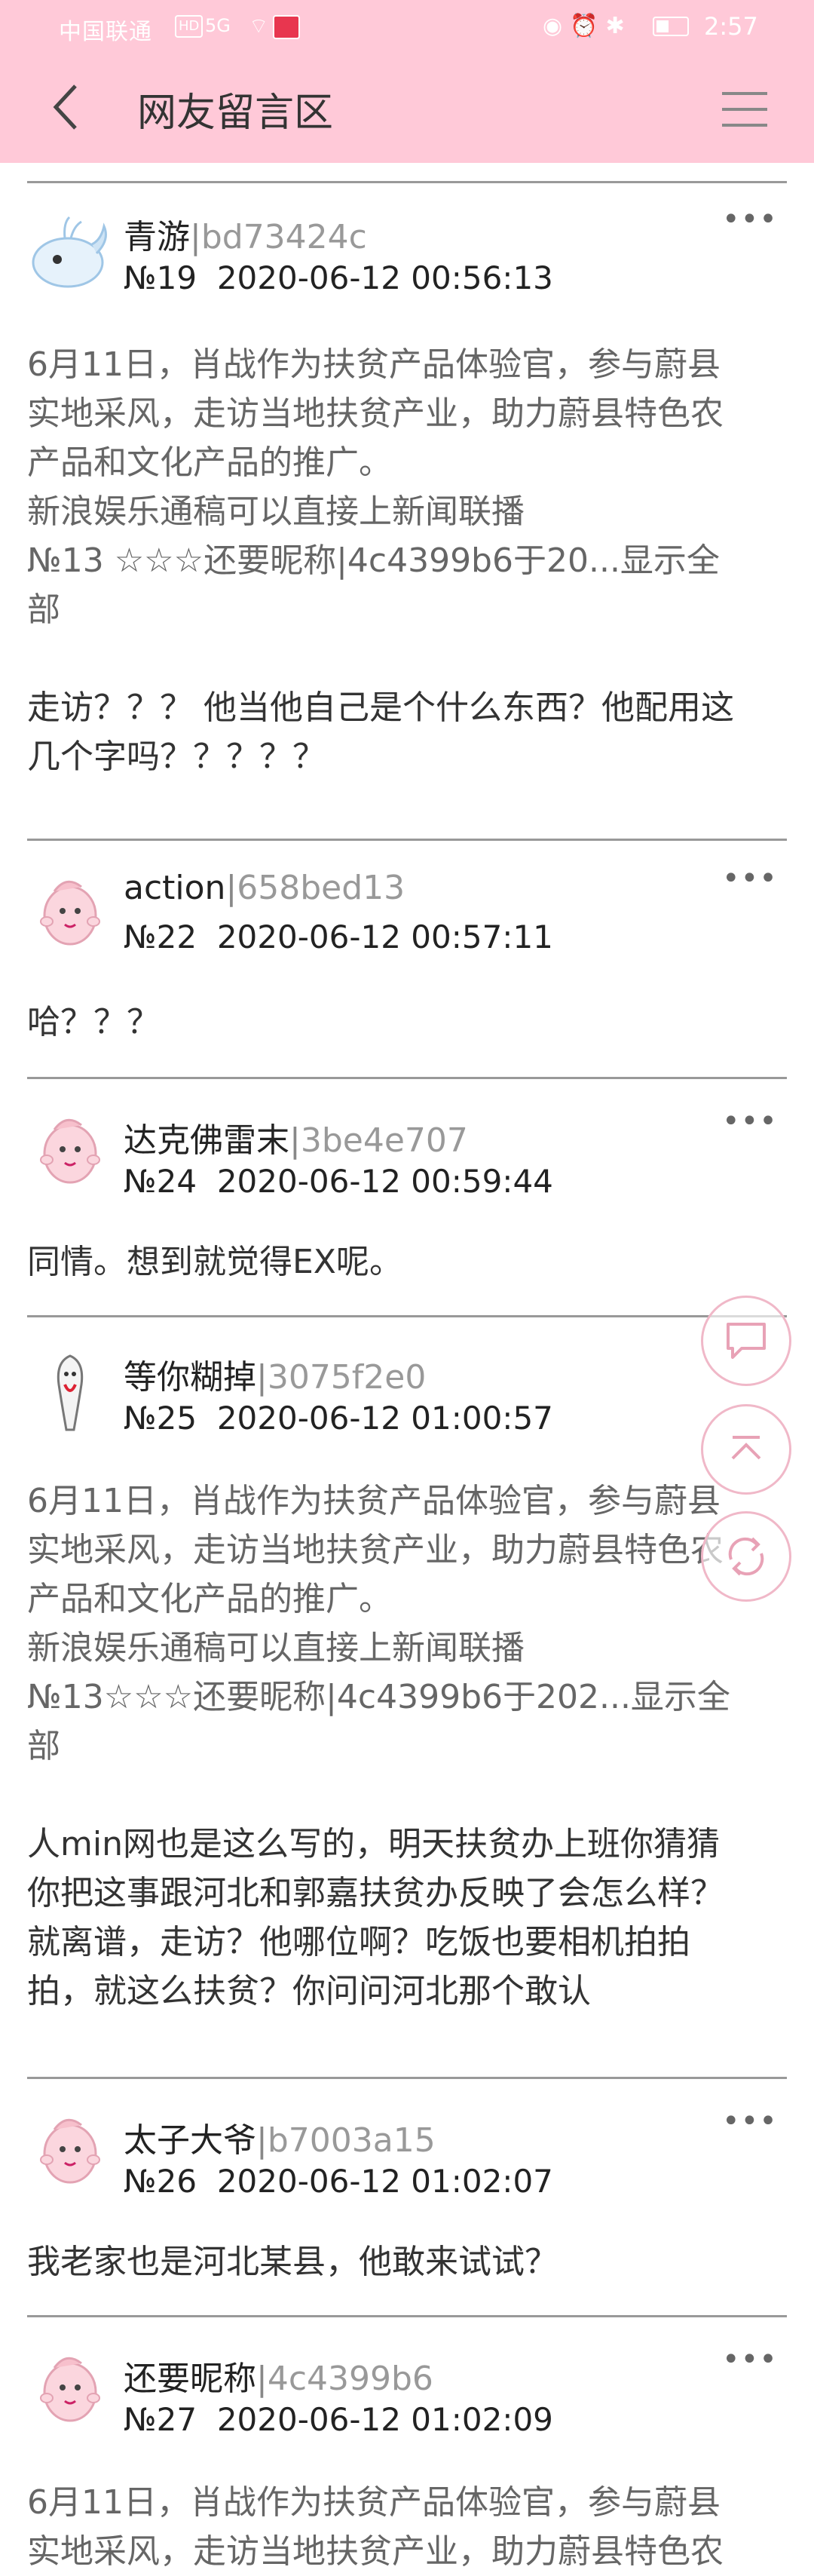  Describe the element at coordinates (746, 1556) in the screenshot. I see `refresh-button` at that location.